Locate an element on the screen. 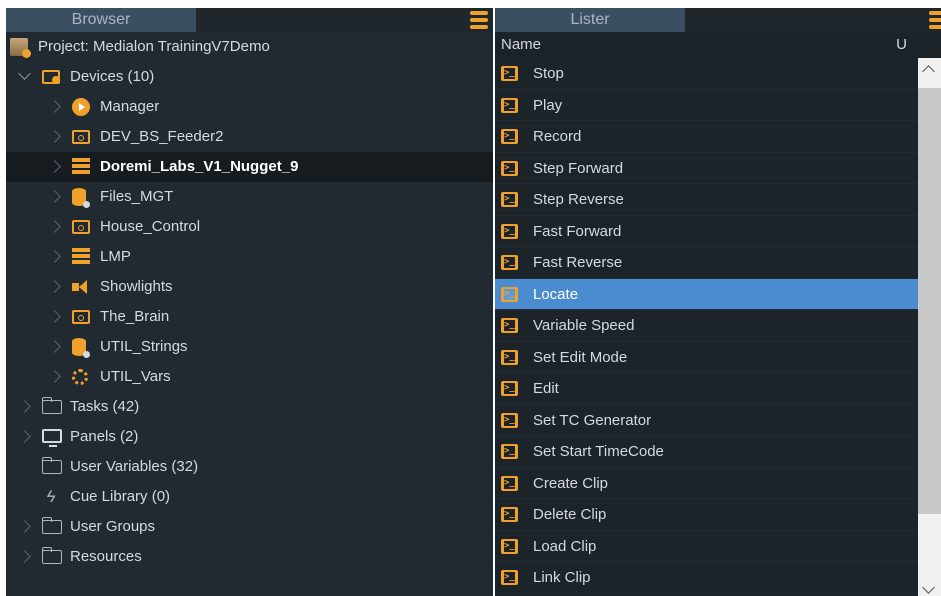 The width and height of the screenshot is (941, 596). tree-item: User Variables (32) is located at coordinates (249, 467).